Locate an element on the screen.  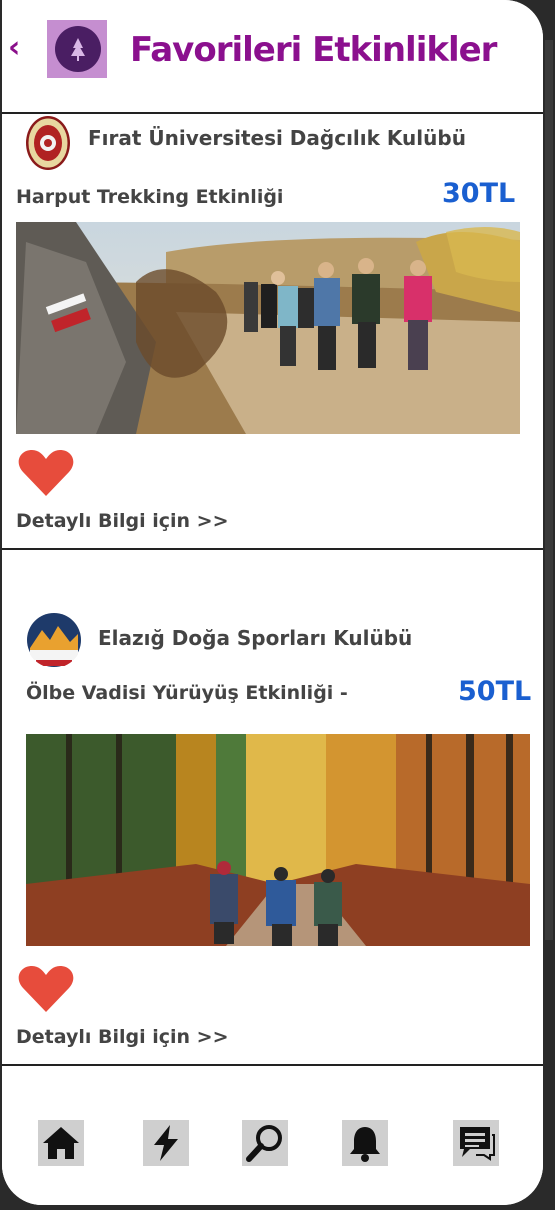
back-button: ‹ is located at coordinates (14, 47).